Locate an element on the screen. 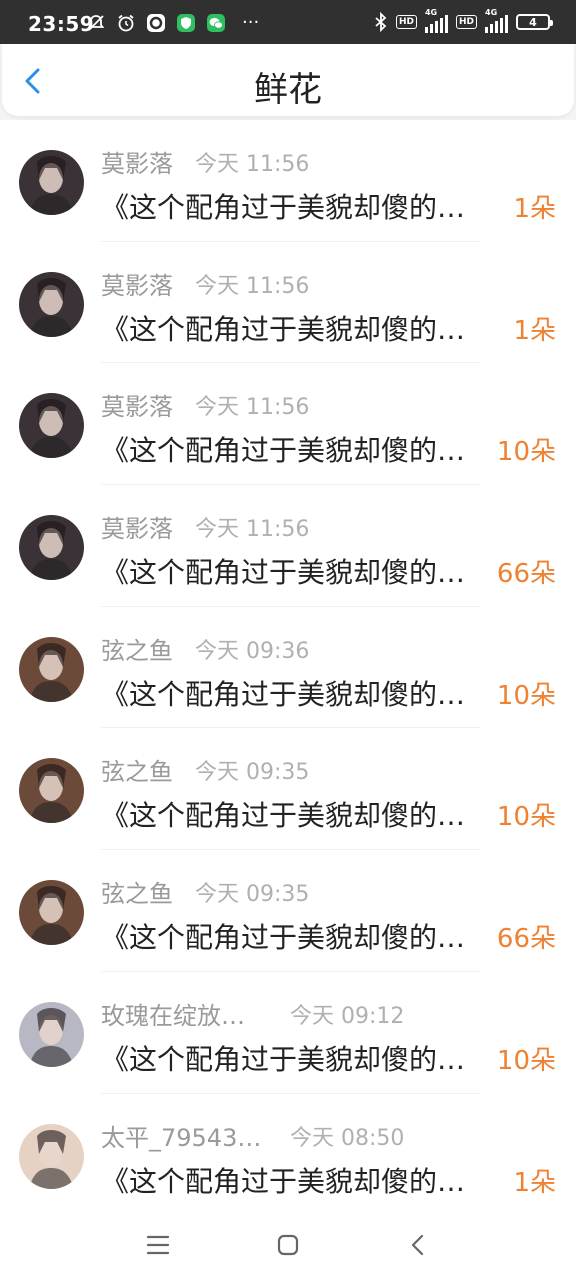  hd-badge-2: HD is located at coordinates (466, 22).